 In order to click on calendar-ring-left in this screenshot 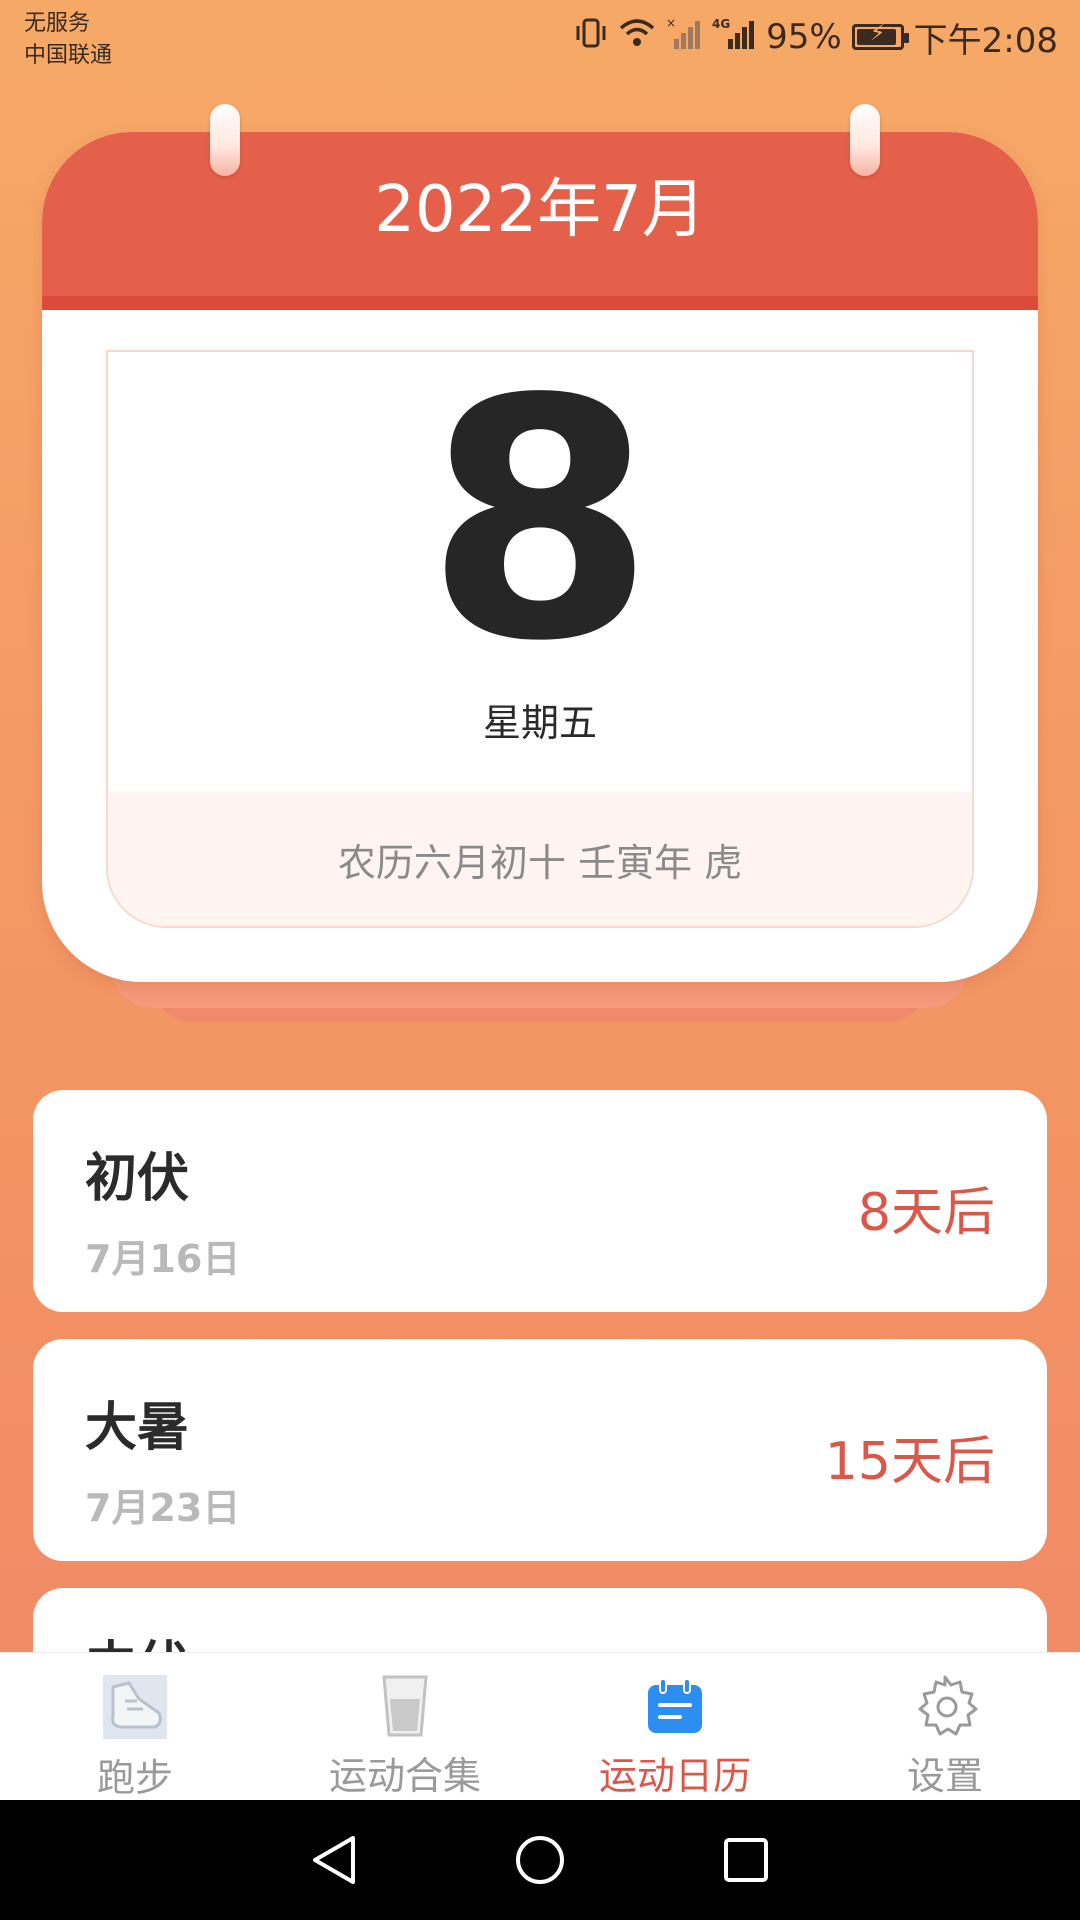, I will do `click(225, 140)`.